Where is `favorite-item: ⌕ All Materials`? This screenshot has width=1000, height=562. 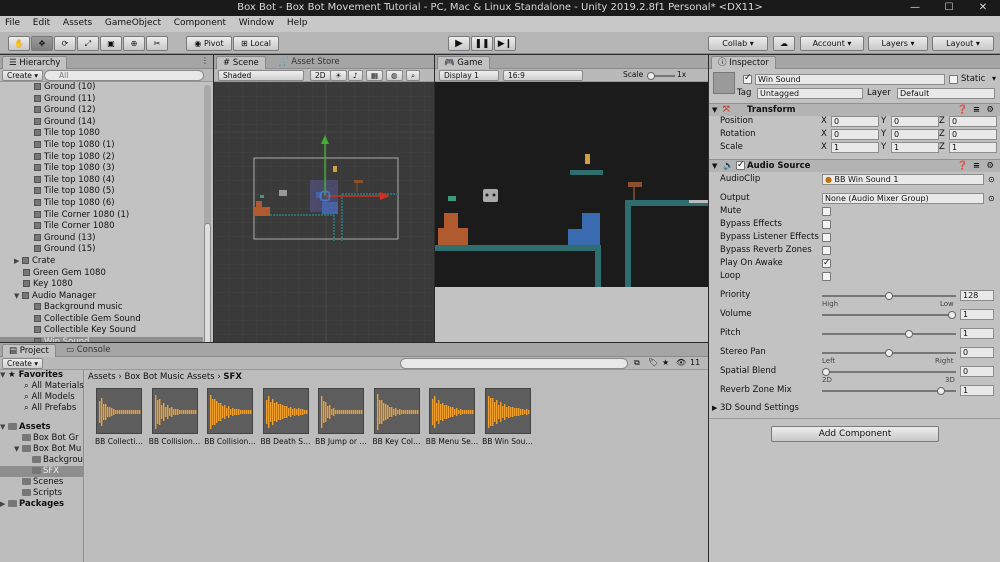 favorite-item: ⌕ All Materials is located at coordinates (42, 386).